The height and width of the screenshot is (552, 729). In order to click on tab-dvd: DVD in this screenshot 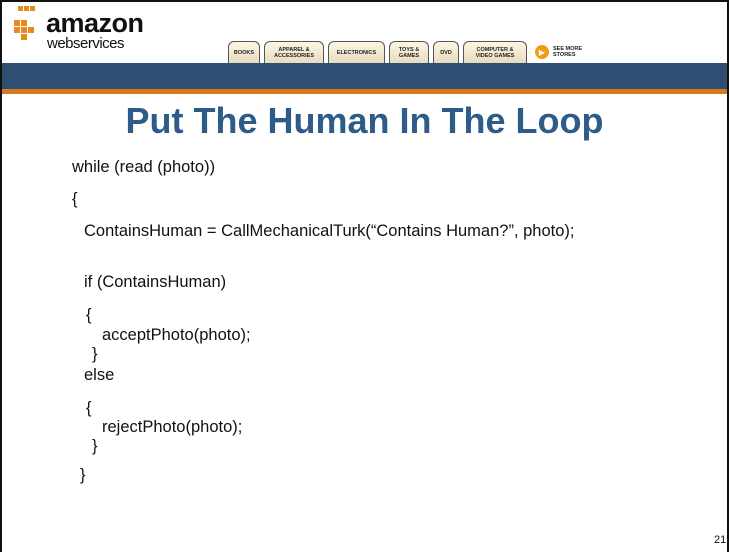, I will do `click(446, 52)`.